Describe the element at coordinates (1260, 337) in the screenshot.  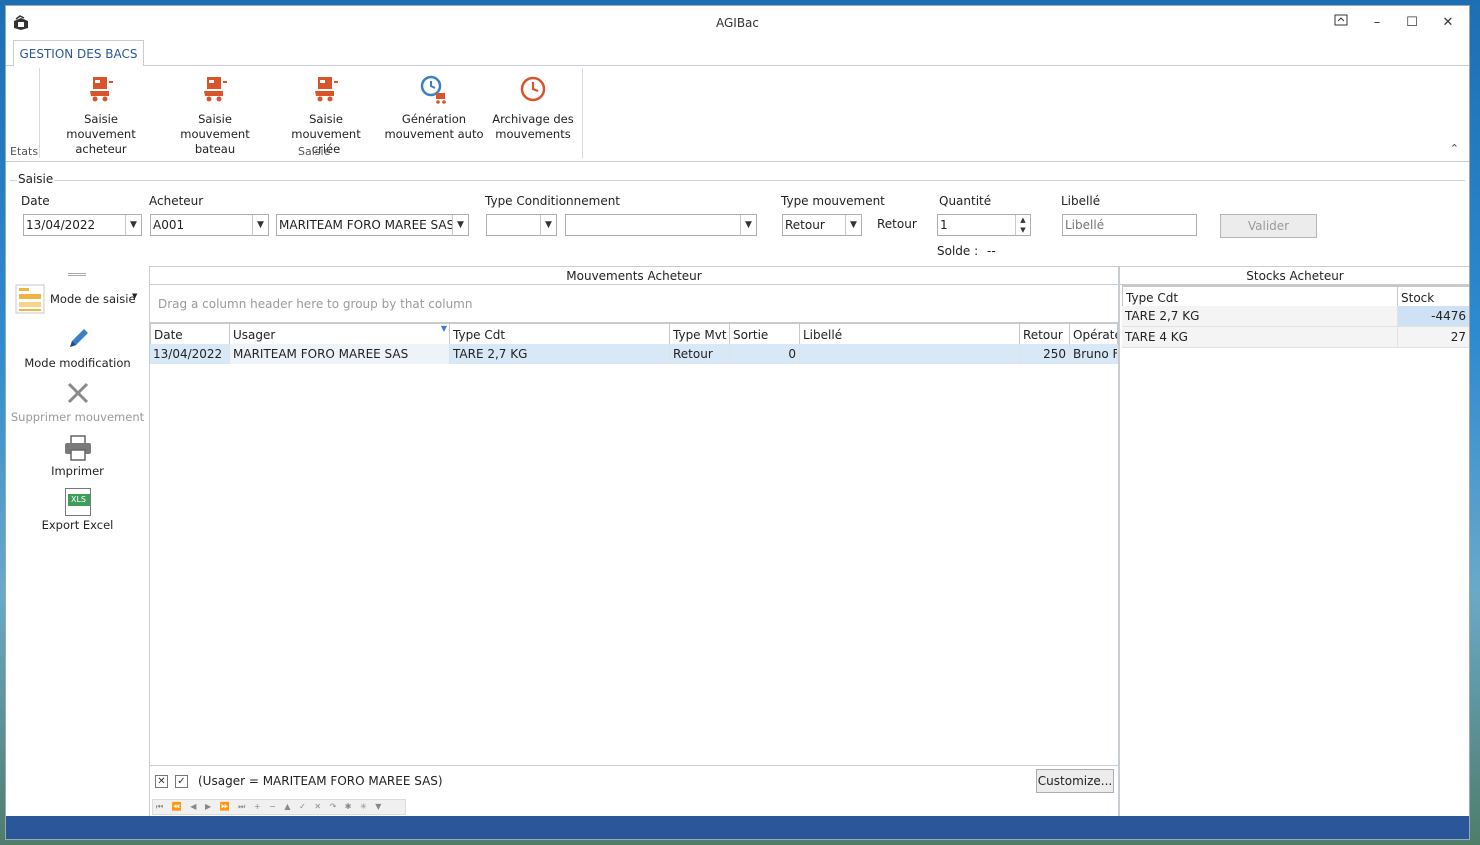
I see `cell-type-cdt: TARE 4 KG` at that location.